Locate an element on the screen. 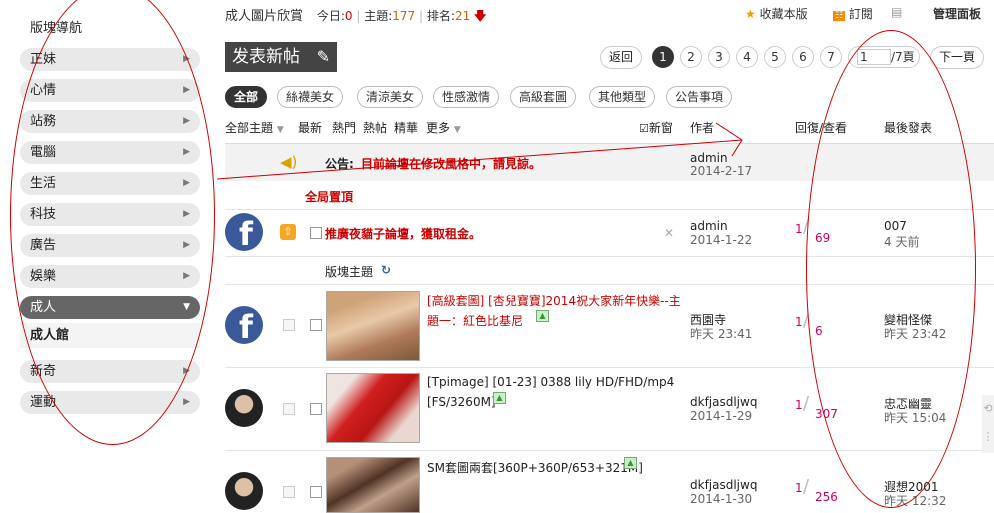 The image size is (994, 513). thread-title-line2: 題一：紅色比基尼 is located at coordinates (475, 320).